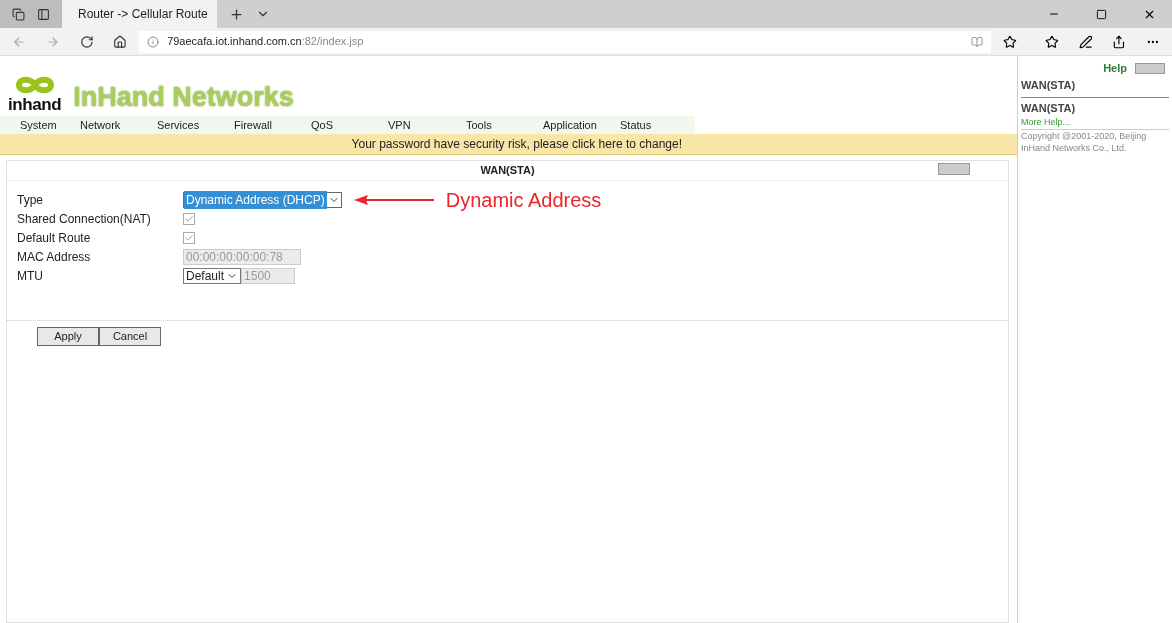  Describe the element at coordinates (120, 41) in the screenshot. I see `home-icon` at that location.